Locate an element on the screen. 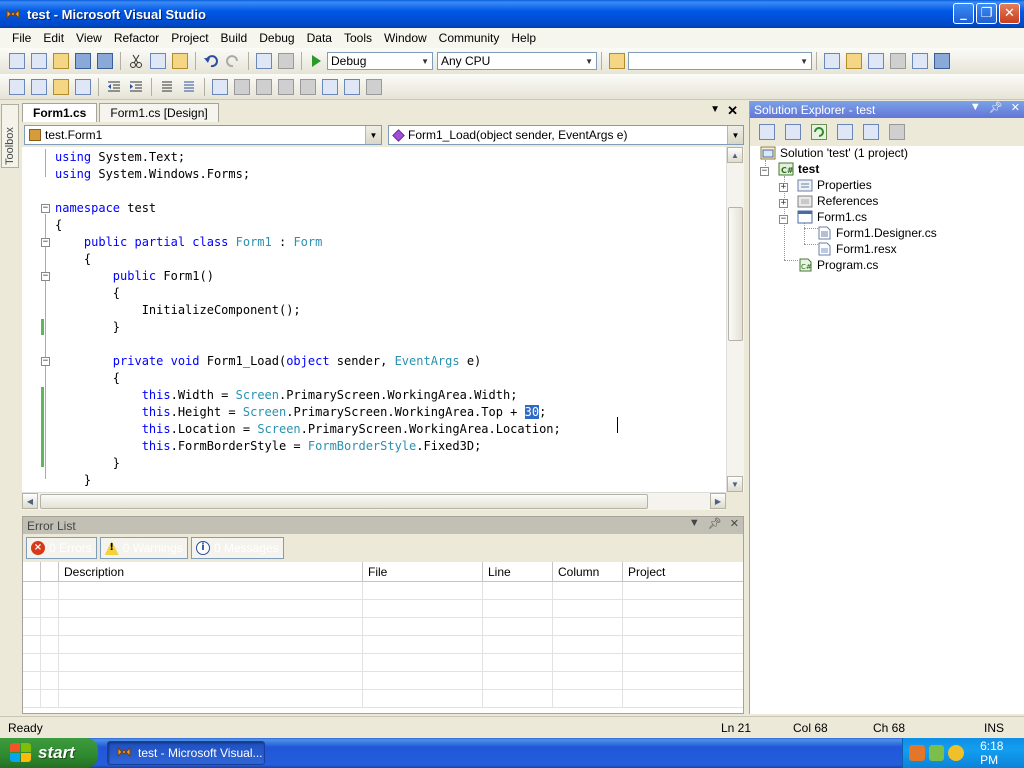  properties-window-icon is located at coordinates (854, 61).